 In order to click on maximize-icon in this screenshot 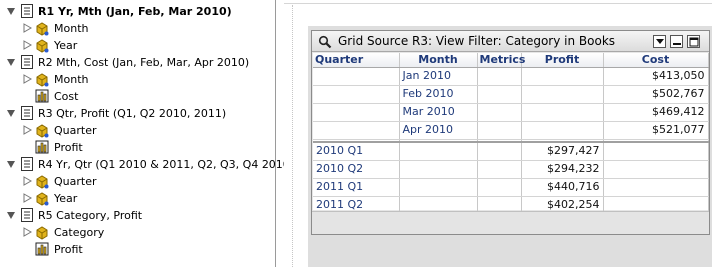, I will do `click(694, 42)`.